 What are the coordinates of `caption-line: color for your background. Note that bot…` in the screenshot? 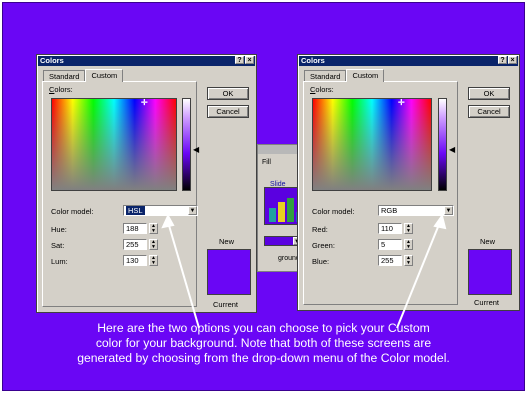 It's located at (263, 343).